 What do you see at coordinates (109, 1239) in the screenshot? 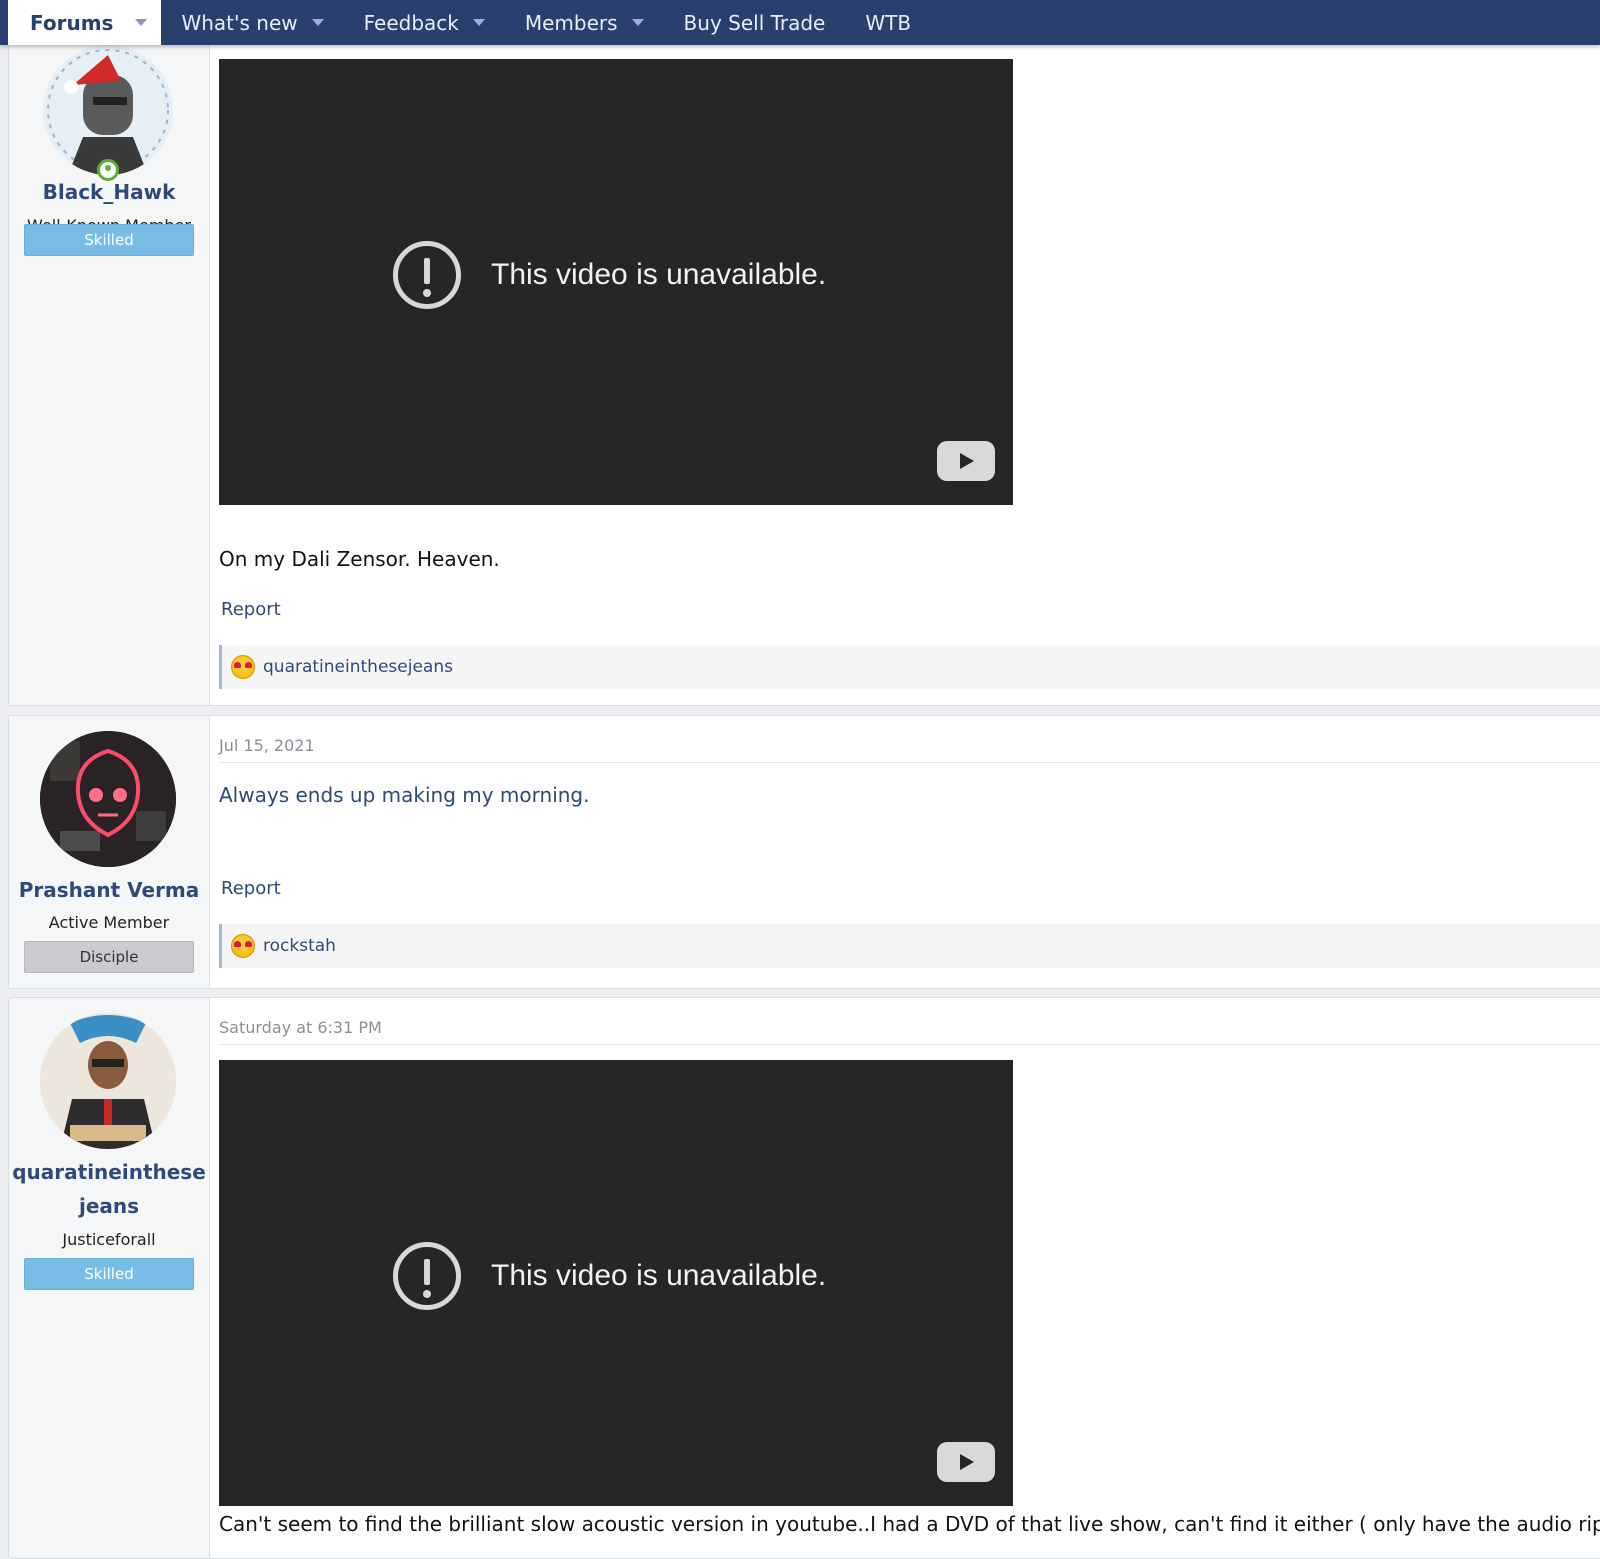
I see `user-title: Justiceforall` at bounding box center [109, 1239].